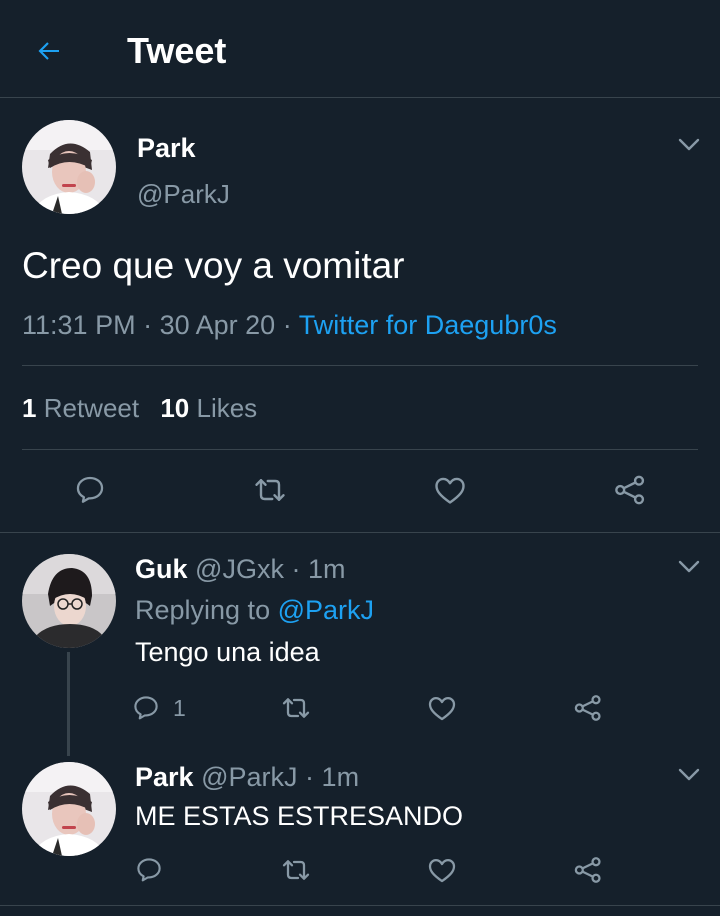  What do you see at coordinates (175, 408) in the screenshot?
I see `likes-count: 10` at bounding box center [175, 408].